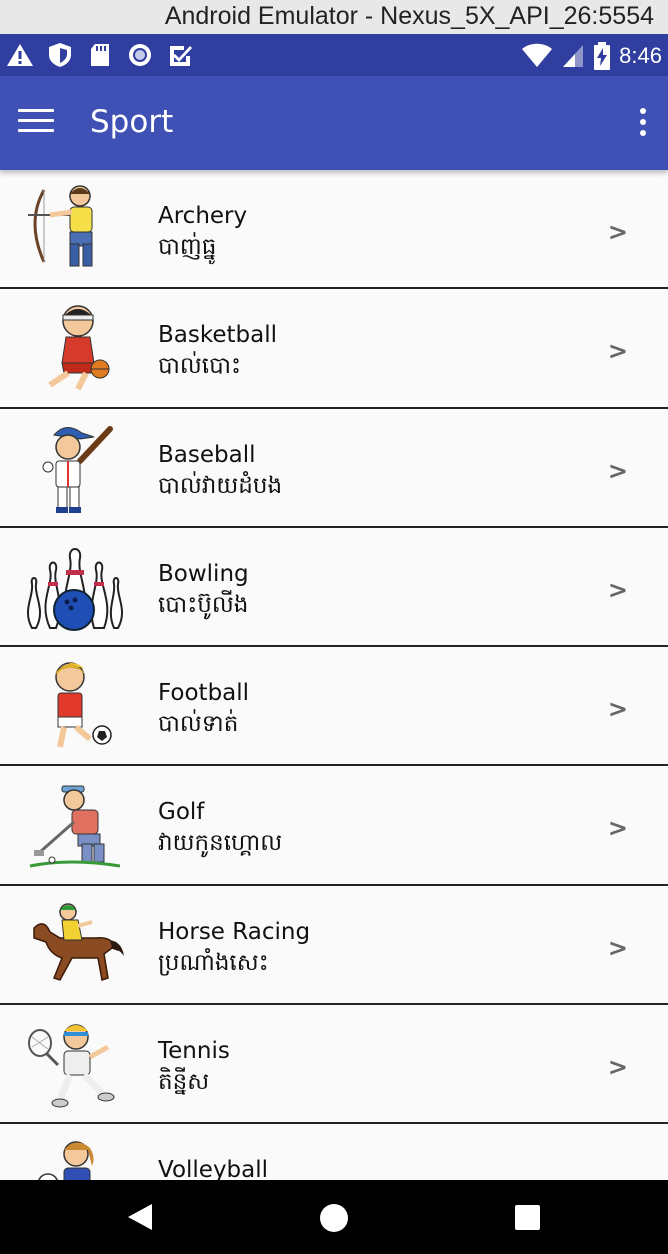  Describe the element at coordinates (334, 707) in the screenshot. I see `list-item-football: Football បាល់ទាត់ >` at that location.